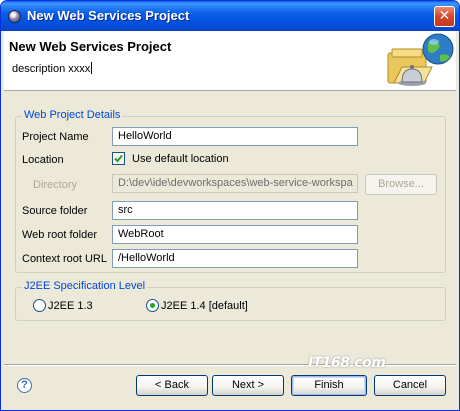  I want to click on source-folder-label: Source folder, so click(55, 211).